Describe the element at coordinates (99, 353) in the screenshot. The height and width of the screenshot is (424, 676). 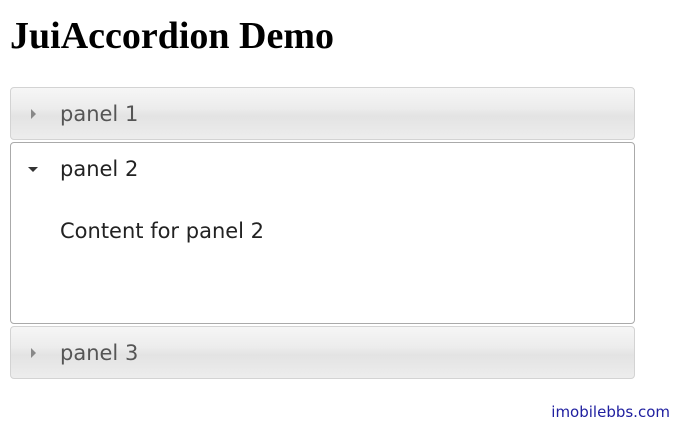
I see `accordion-header-label: panel 3` at that location.